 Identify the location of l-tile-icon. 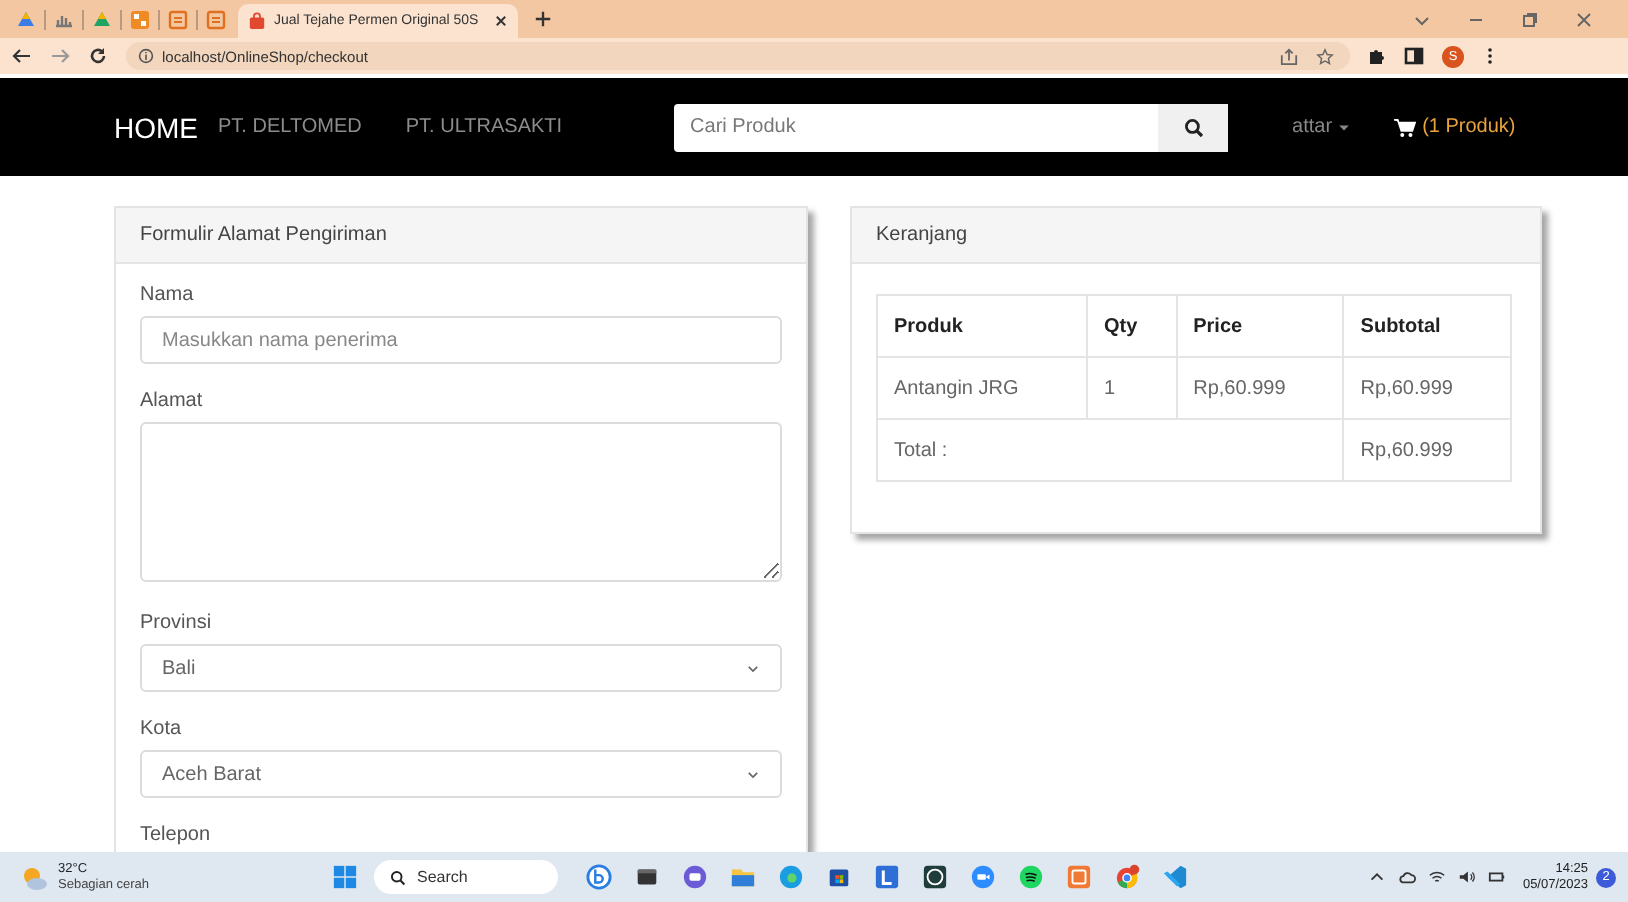
(886, 877).